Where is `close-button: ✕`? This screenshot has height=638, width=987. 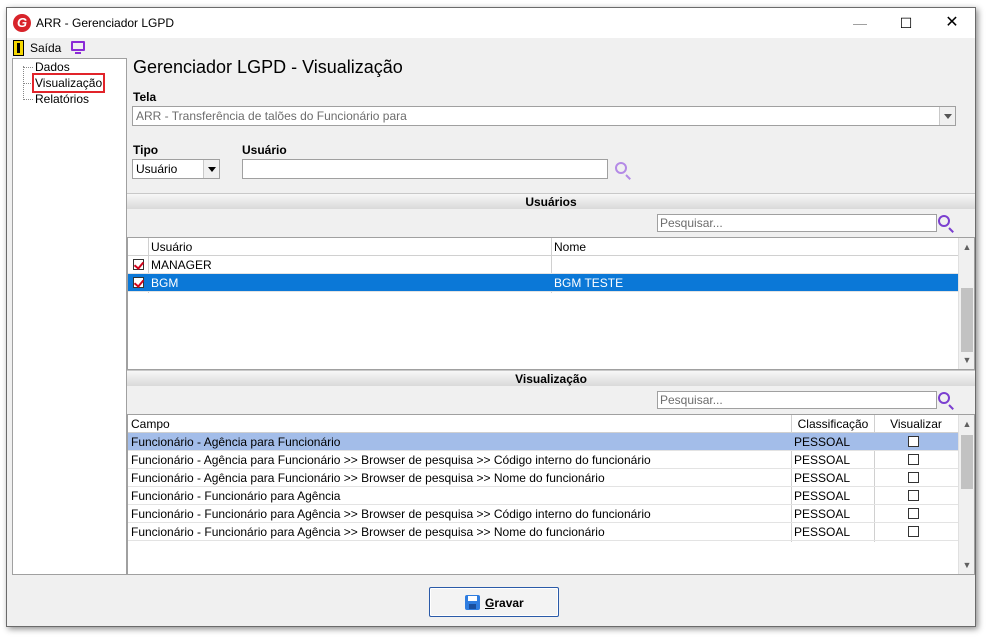
close-button: ✕ is located at coordinates (952, 23).